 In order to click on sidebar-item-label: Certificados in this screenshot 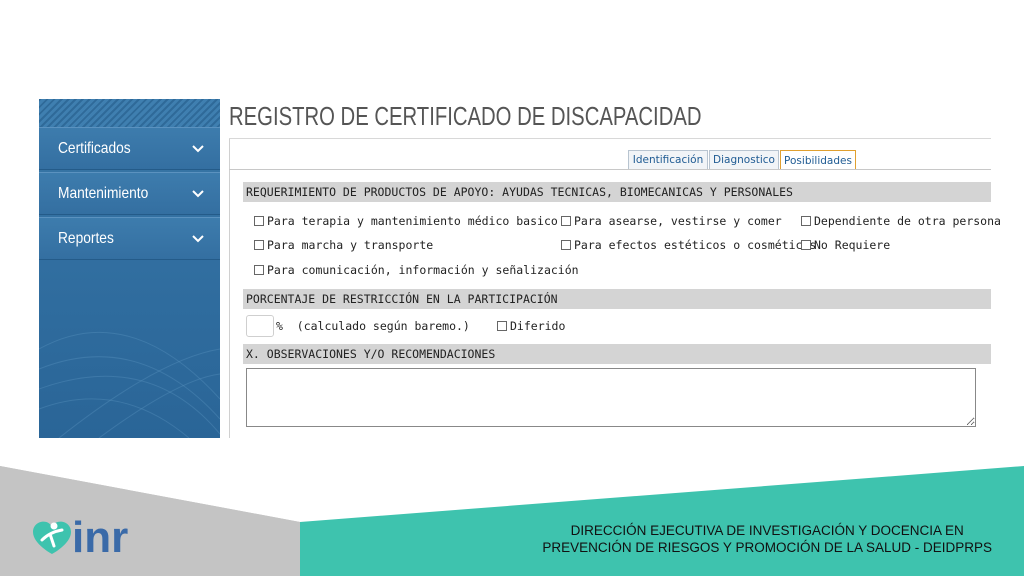, I will do `click(94, 148)`.